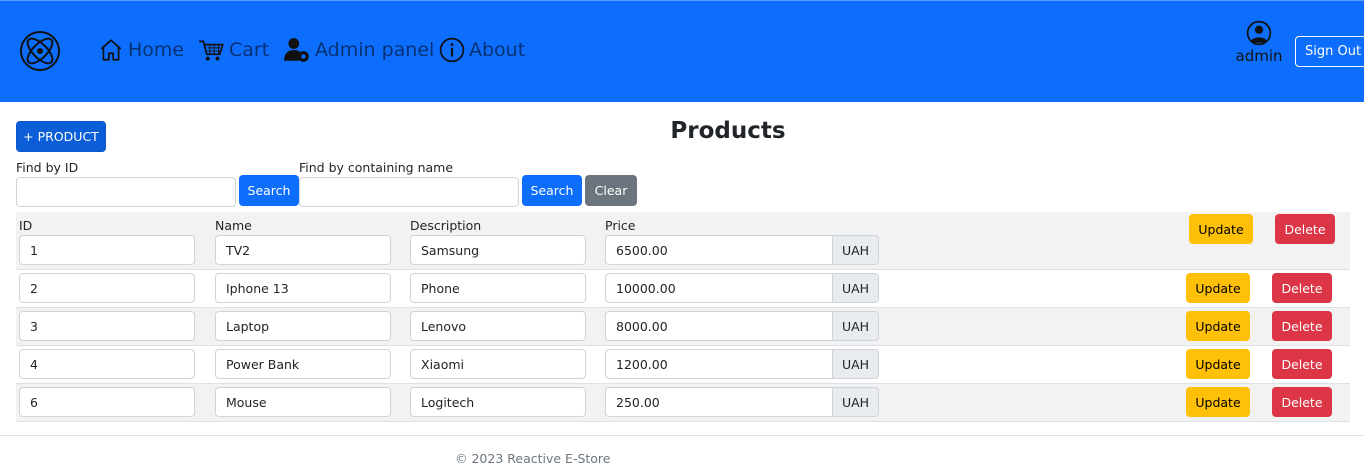 This screenshot has width=1364, height=474. Describe the element at coordinates (47, 167) in the screenshot. I see `find-by-id-label: Find by ID` at that location.